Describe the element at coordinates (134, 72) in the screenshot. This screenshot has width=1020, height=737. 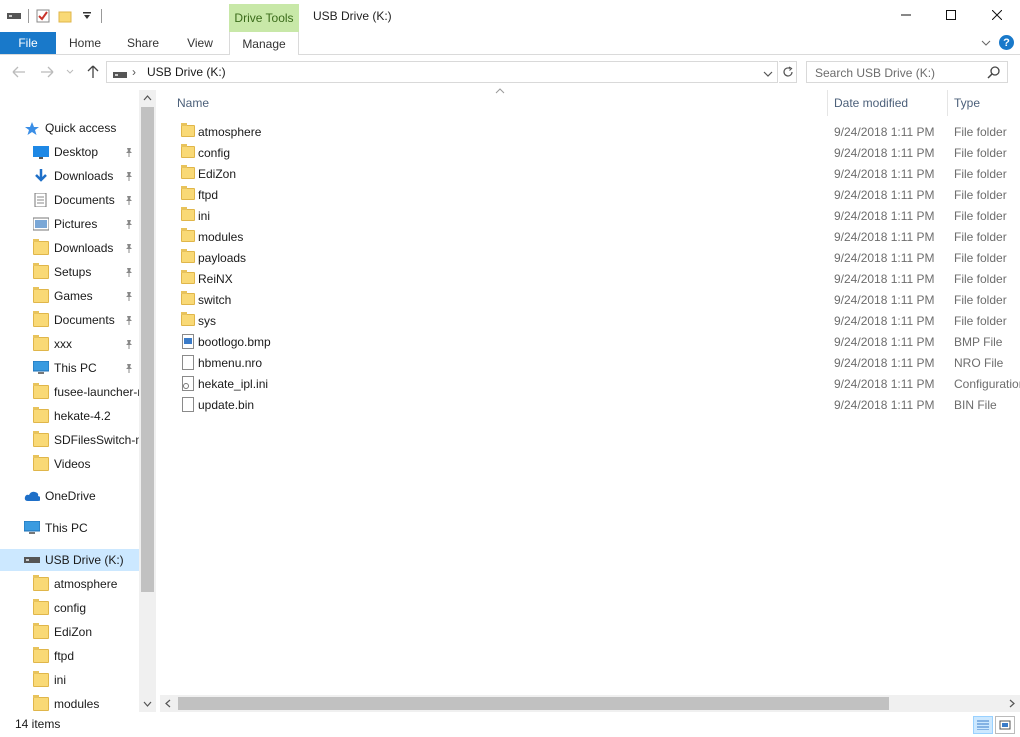
I see `breadcrumb-chevron-icon: ›` at that location.